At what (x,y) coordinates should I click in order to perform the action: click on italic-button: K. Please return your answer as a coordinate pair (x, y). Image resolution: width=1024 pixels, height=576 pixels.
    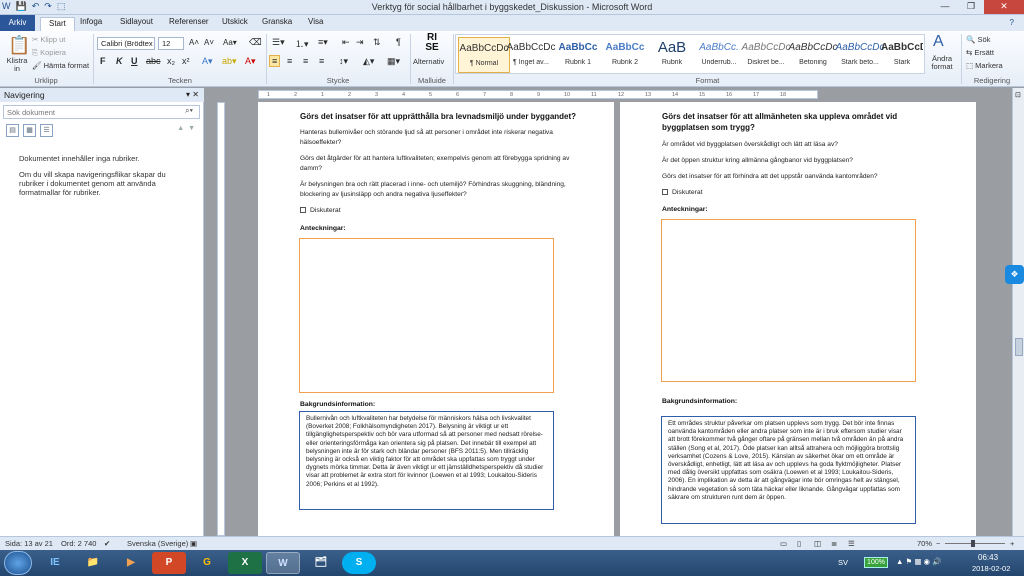
    Looking at the image, I should click on (119, 61).